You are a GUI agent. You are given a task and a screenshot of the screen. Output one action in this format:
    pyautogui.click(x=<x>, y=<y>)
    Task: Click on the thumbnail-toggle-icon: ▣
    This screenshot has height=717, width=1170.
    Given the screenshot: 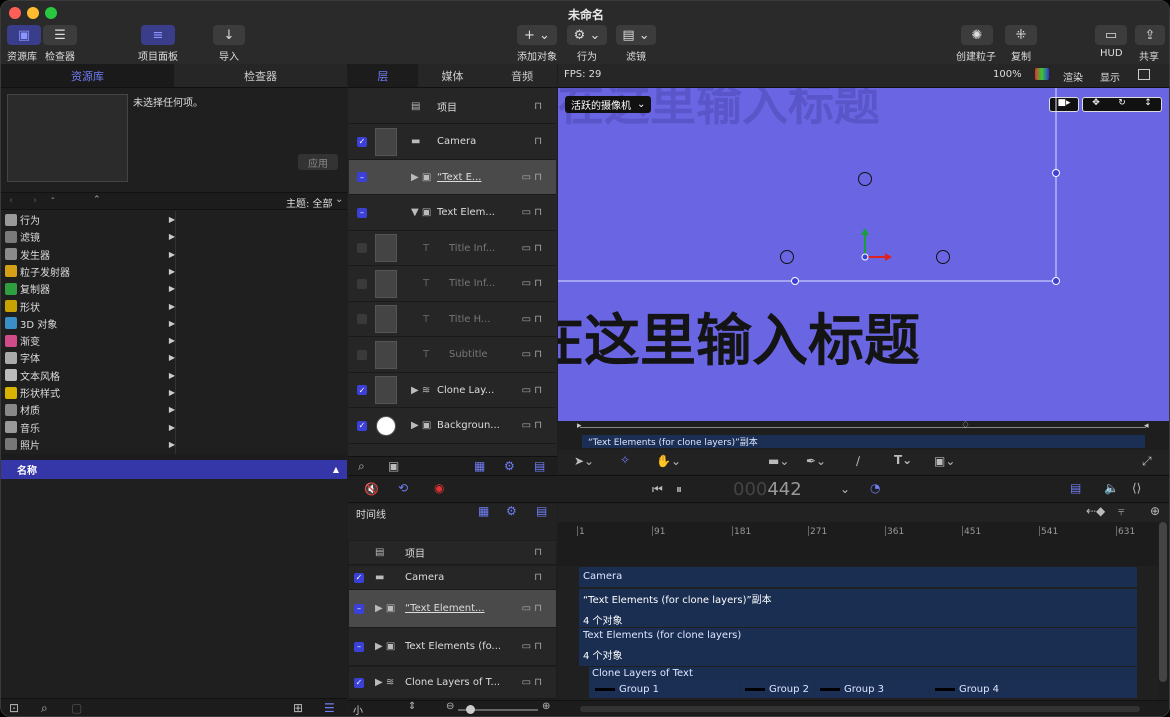 What is the action you would take?
    pyautogui.click(x=393, y=466)
    